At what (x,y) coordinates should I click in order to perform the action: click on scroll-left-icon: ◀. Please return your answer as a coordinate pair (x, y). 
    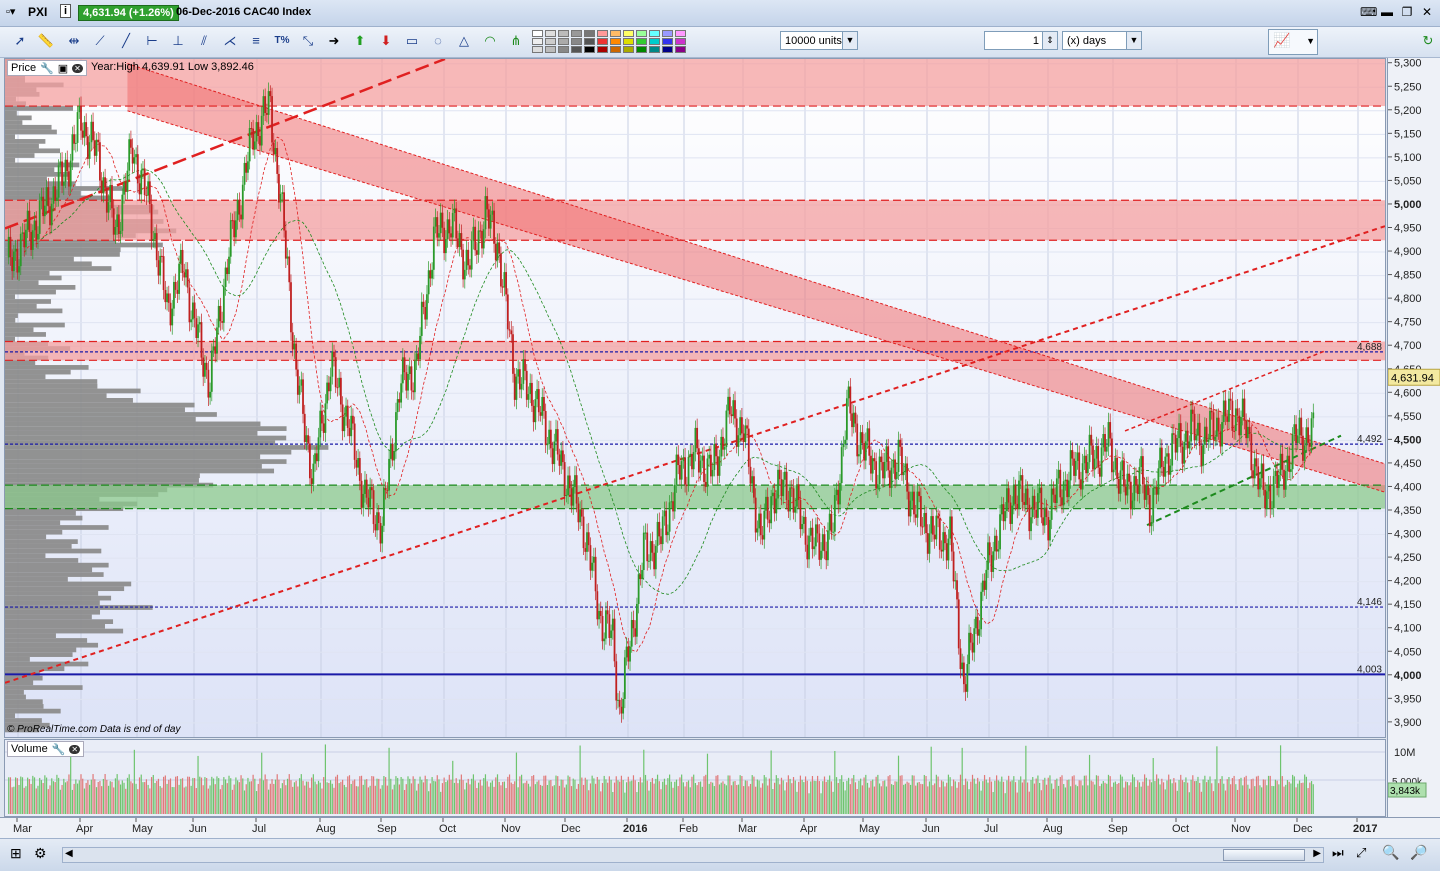
    Looking at the image, I should click on (69, 853).